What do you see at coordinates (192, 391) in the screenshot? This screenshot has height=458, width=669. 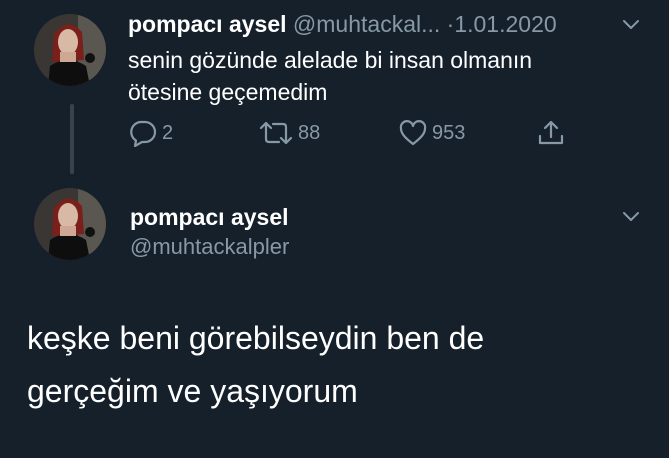 I see `tweet-text-line: gerçeğim ve yaşıyorum` at bounding box center [192, 391].